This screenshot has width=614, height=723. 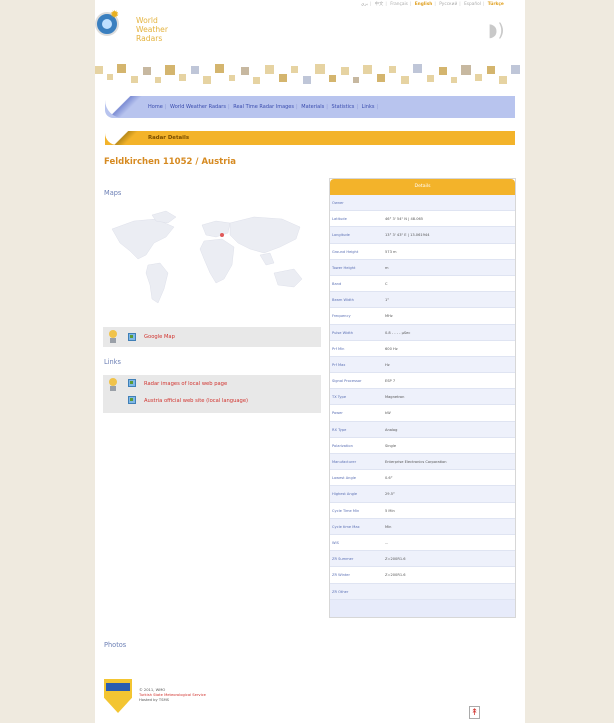 What do you see at coordinates (399, 4) in the screenshot?
I see `lang-french: Français` at bounding box center [399, 4].